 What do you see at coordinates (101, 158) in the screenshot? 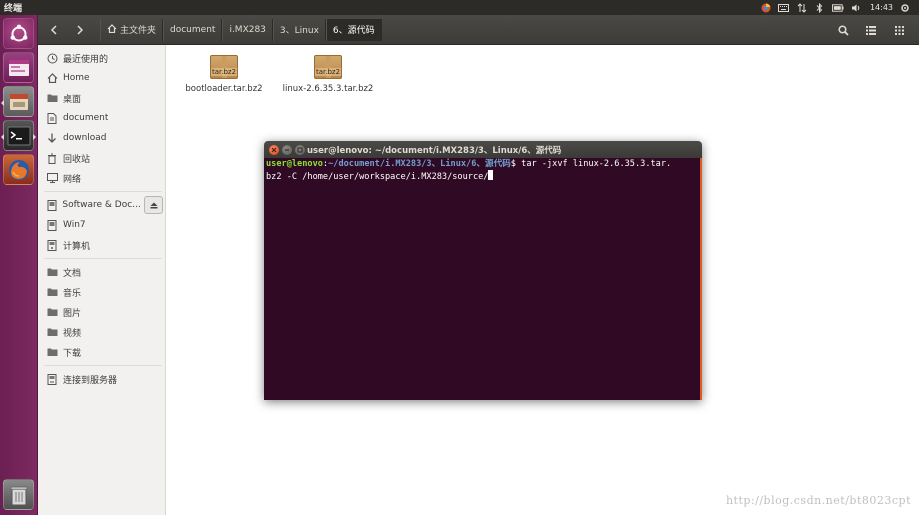
I see `sidebar-item-trash: 回收站` at bounding box center [101, 158].